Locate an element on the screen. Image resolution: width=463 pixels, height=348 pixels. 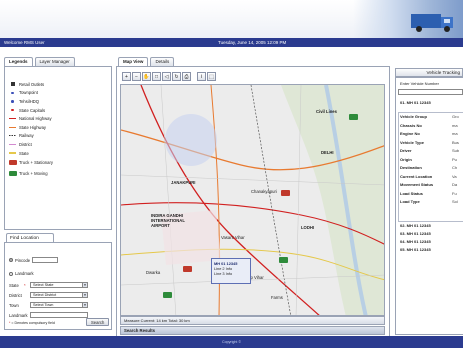
header-banner is located at coordinates (408, 19).